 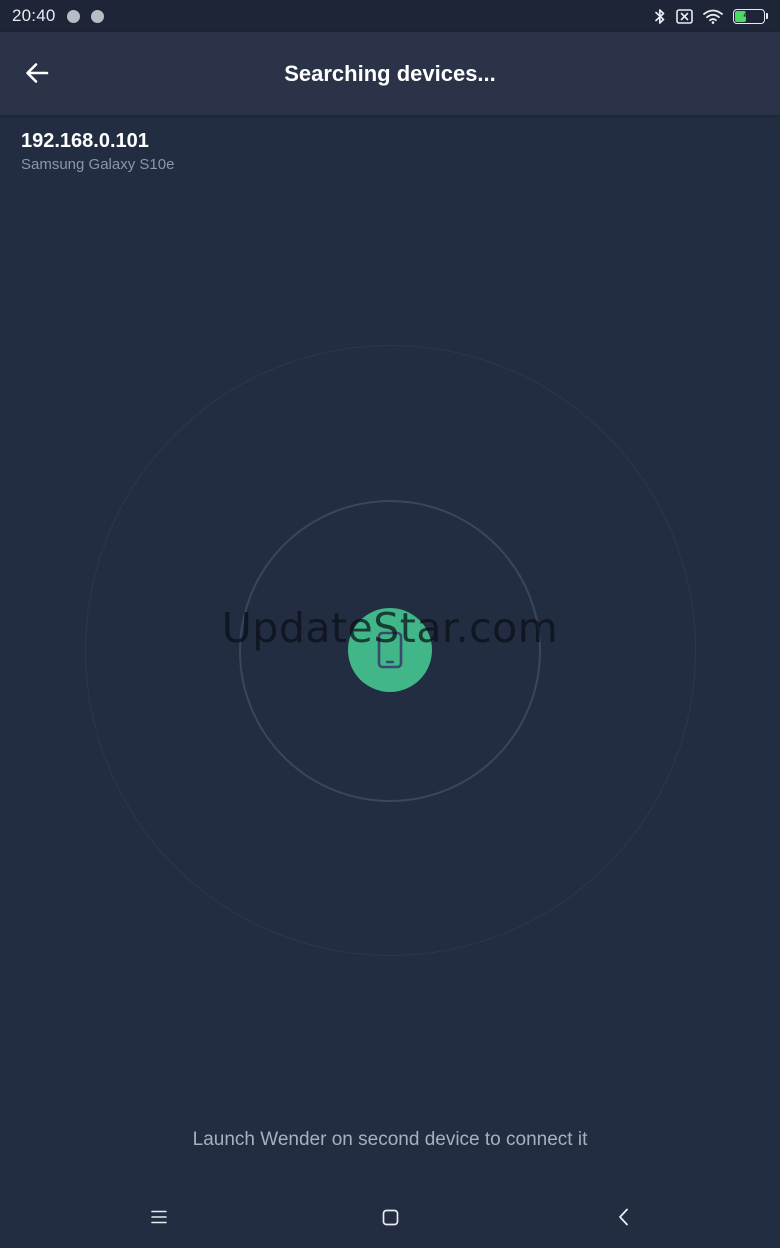 I want to click on device-ip: 192.168.0.101, so click(x=85, y=141).